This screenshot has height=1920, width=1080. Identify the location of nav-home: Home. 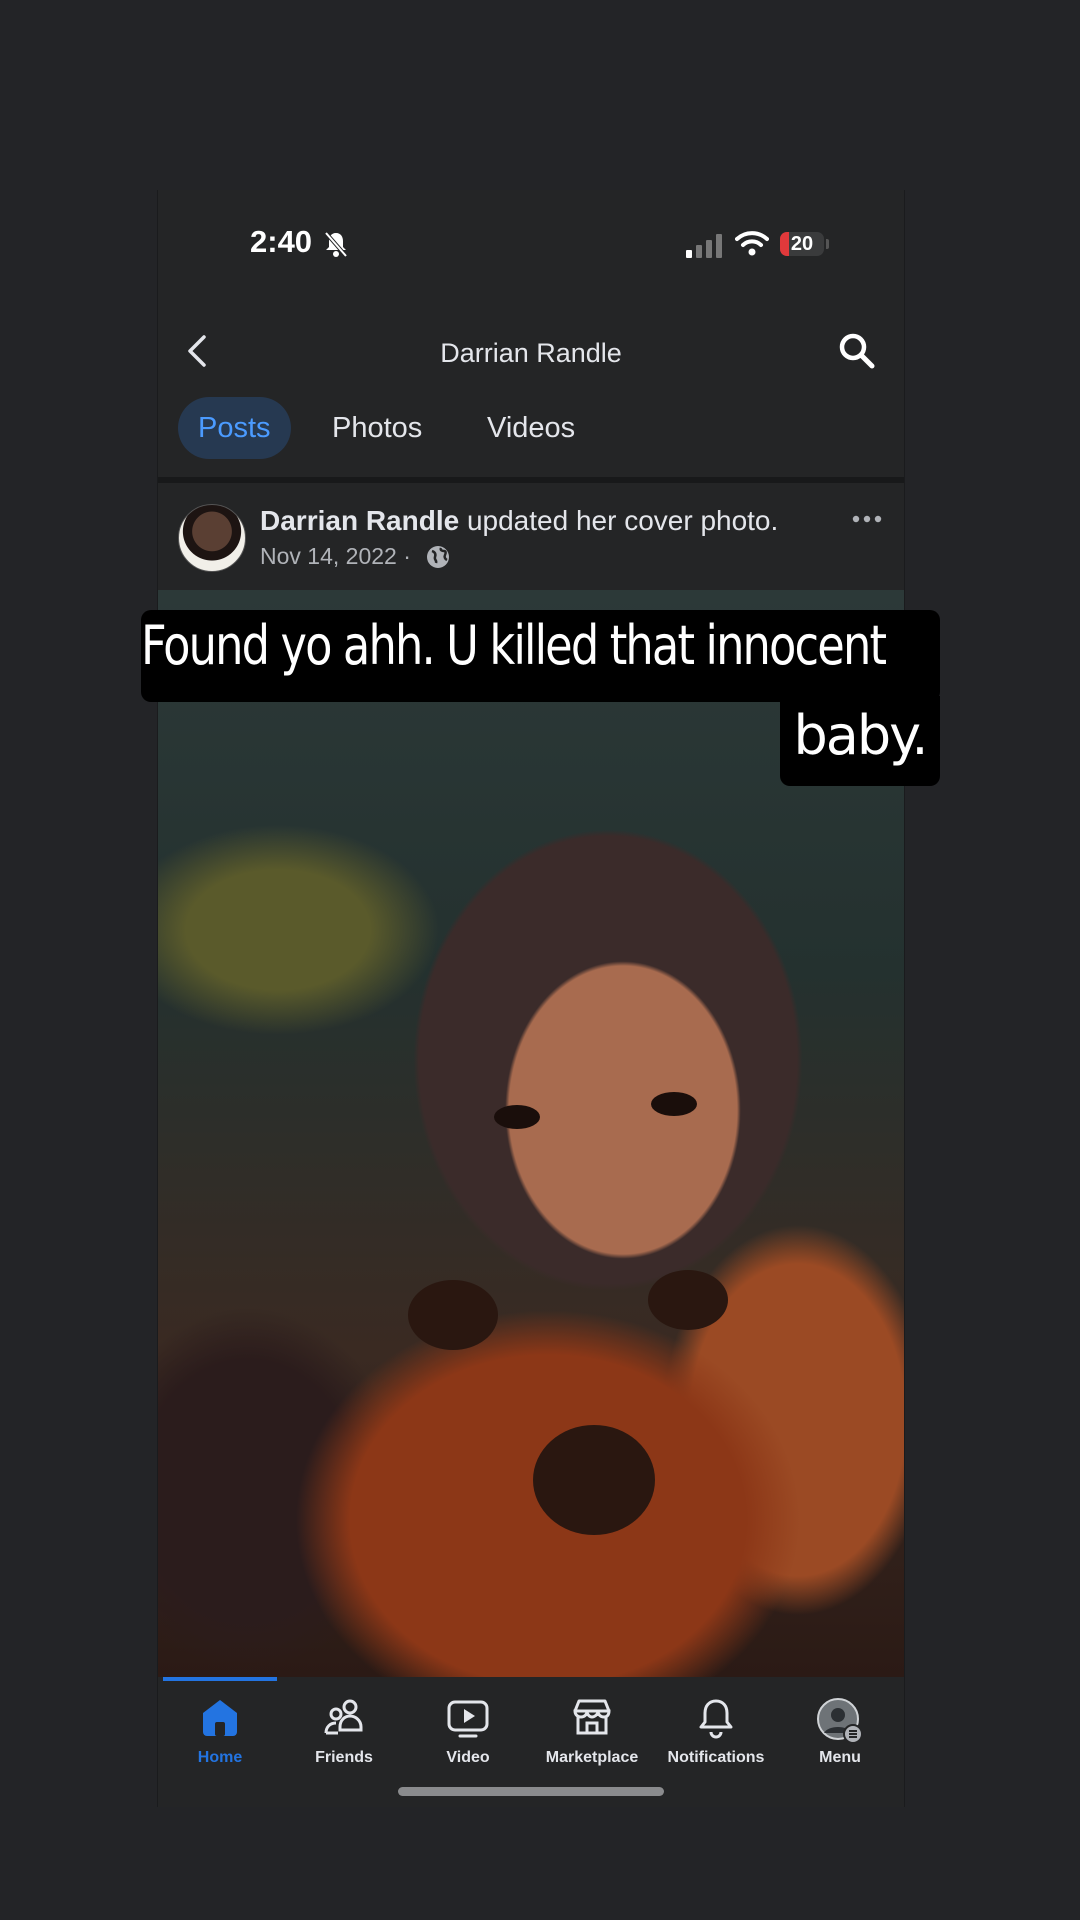
(220, 1727).